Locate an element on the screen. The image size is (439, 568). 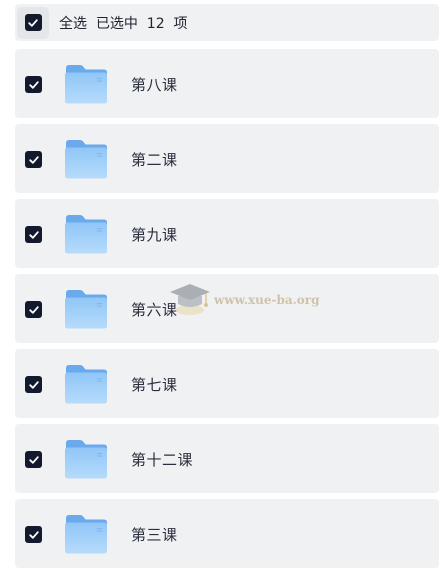
graduation-cap-icon is located at coordinates (190, 299).